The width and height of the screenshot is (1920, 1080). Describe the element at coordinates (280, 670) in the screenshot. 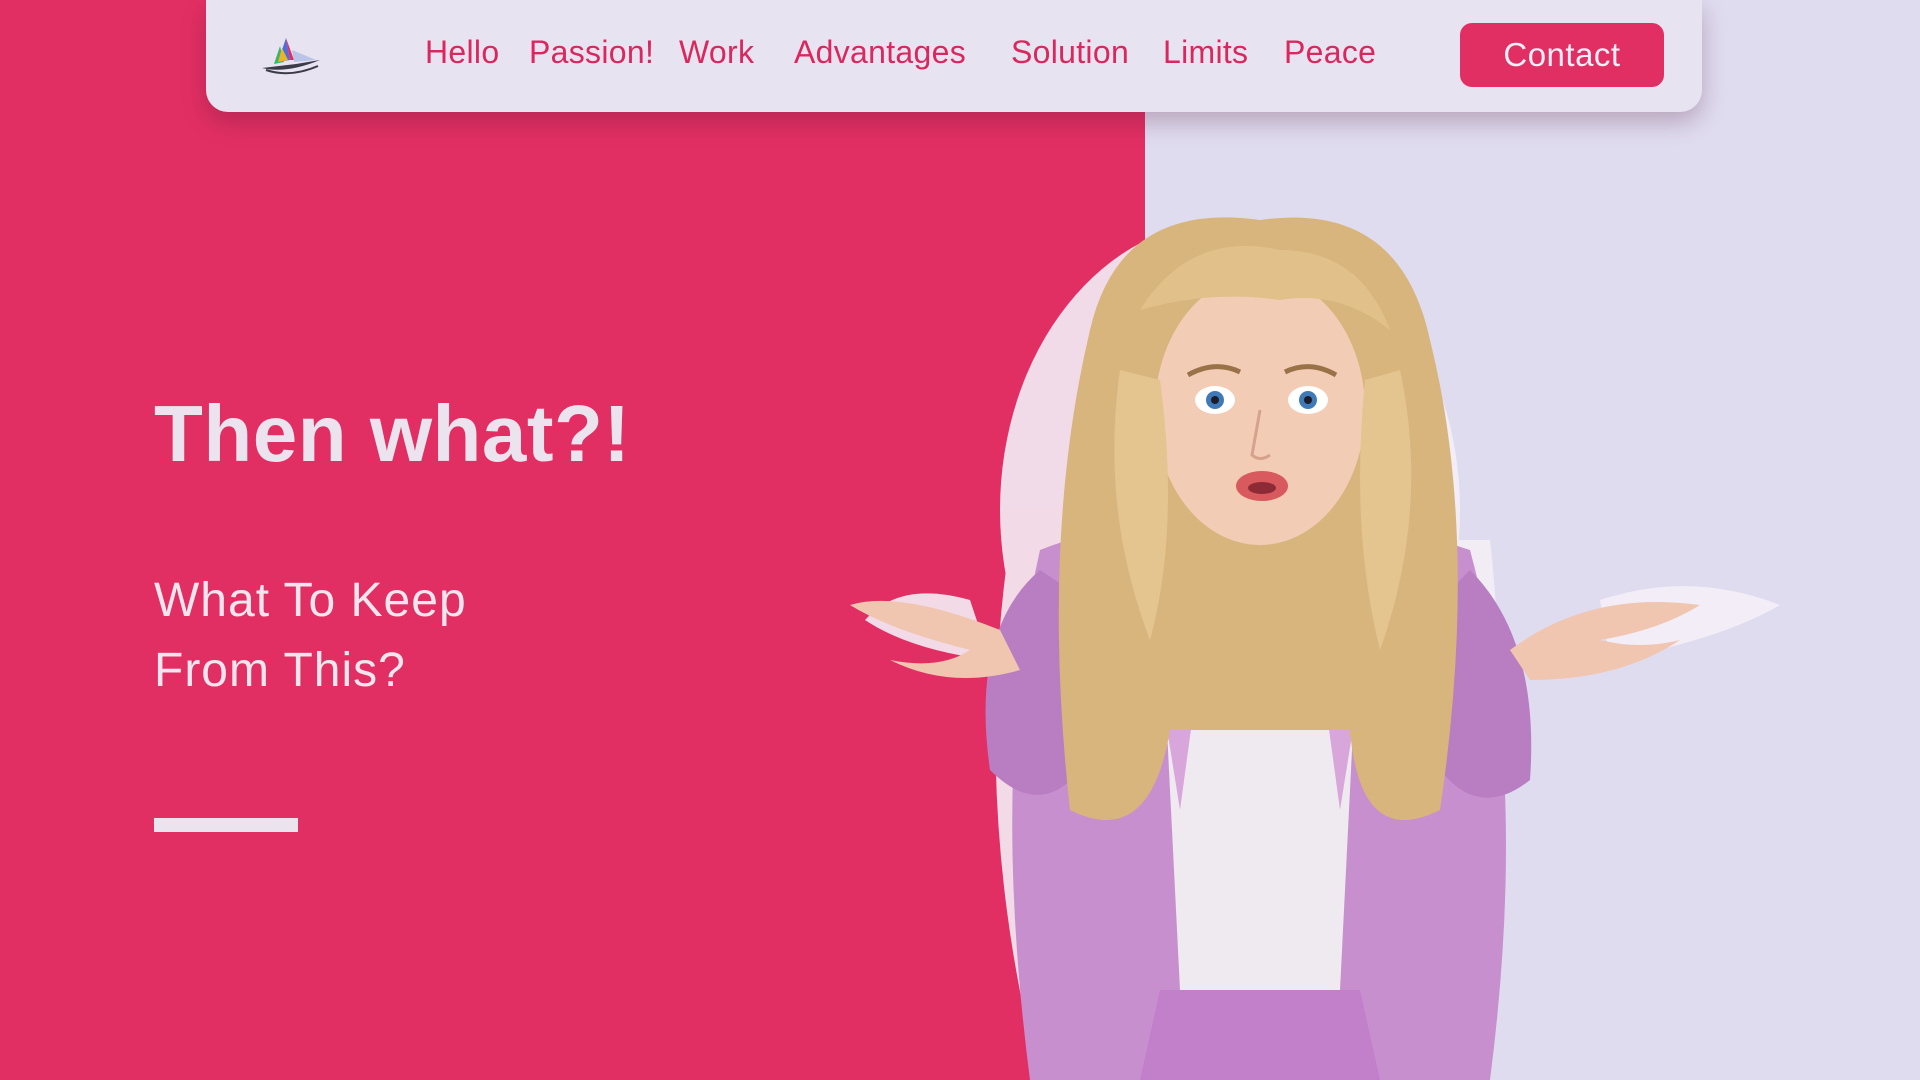

I see `hero-subtitle-line-2: From This?` at that location.